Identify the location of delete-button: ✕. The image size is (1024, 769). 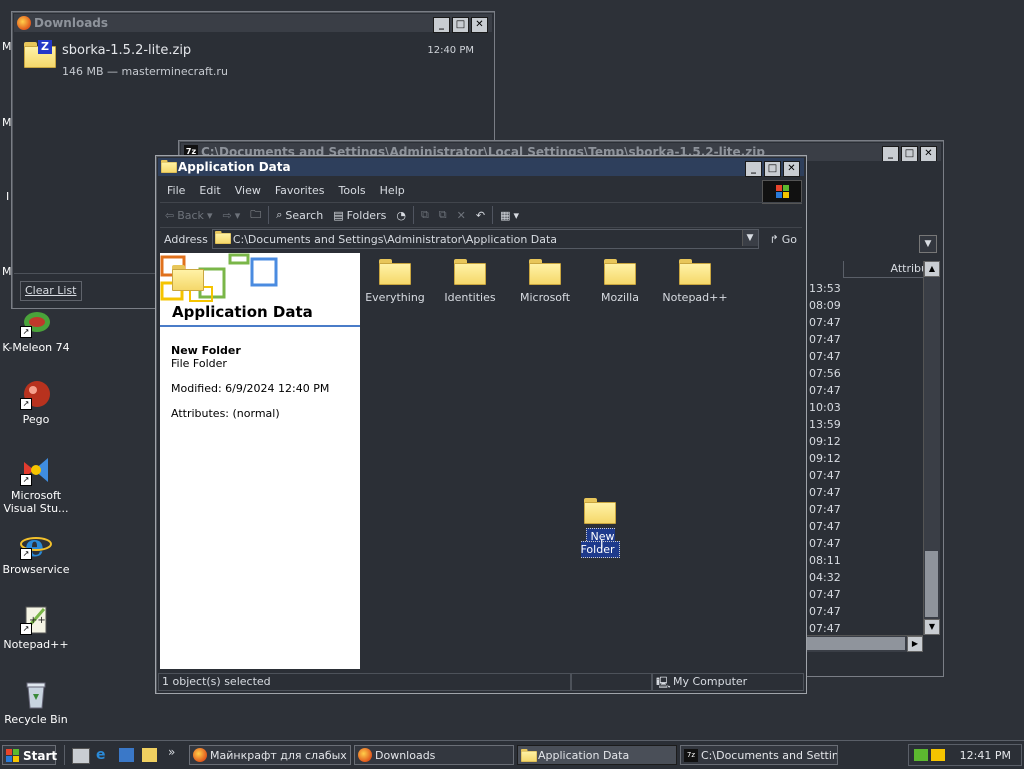
(461, 215).